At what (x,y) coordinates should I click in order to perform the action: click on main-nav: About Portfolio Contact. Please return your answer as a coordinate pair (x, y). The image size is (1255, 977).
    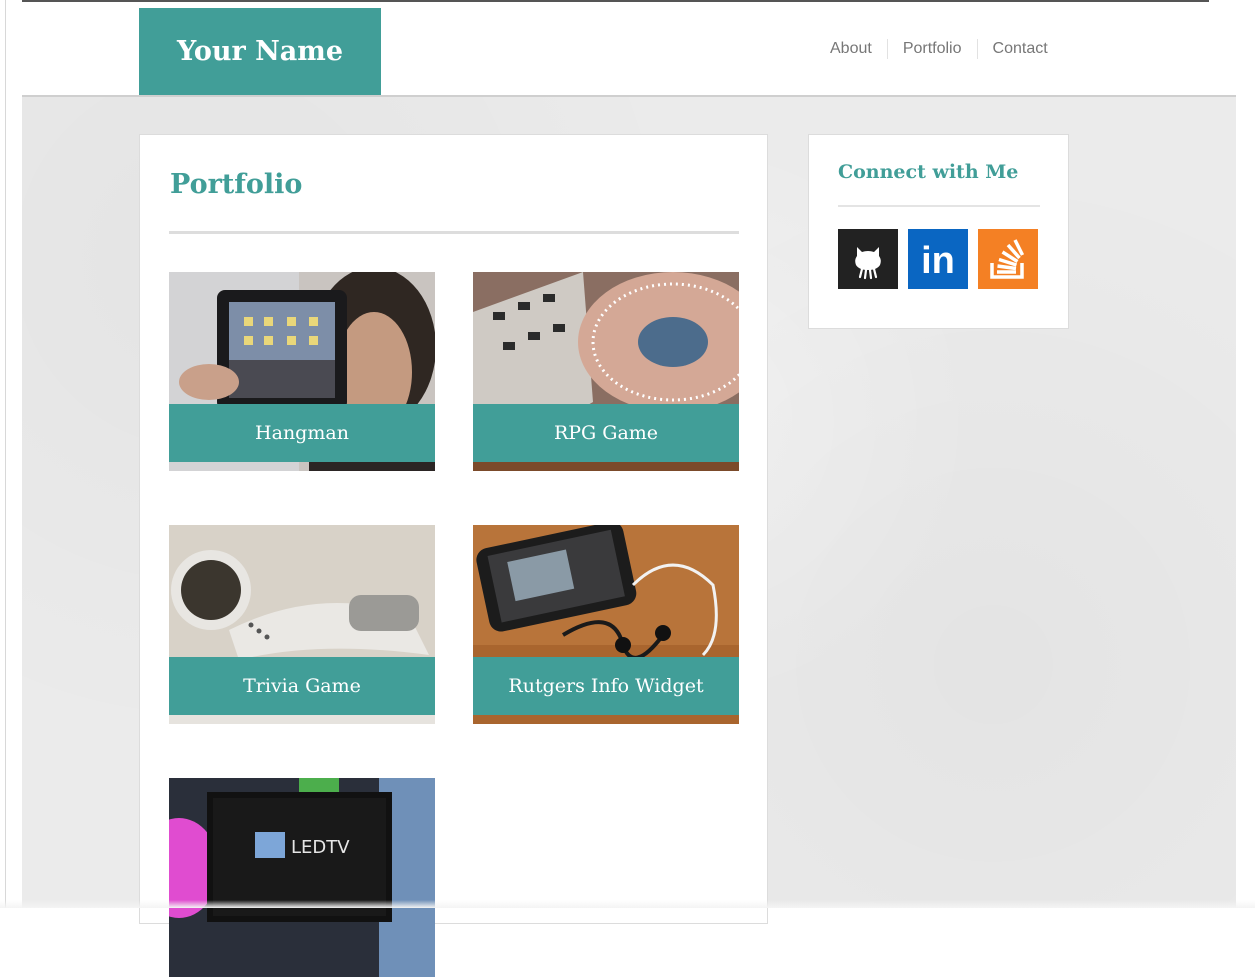
    Looking at the image, I should click on (939, 49).